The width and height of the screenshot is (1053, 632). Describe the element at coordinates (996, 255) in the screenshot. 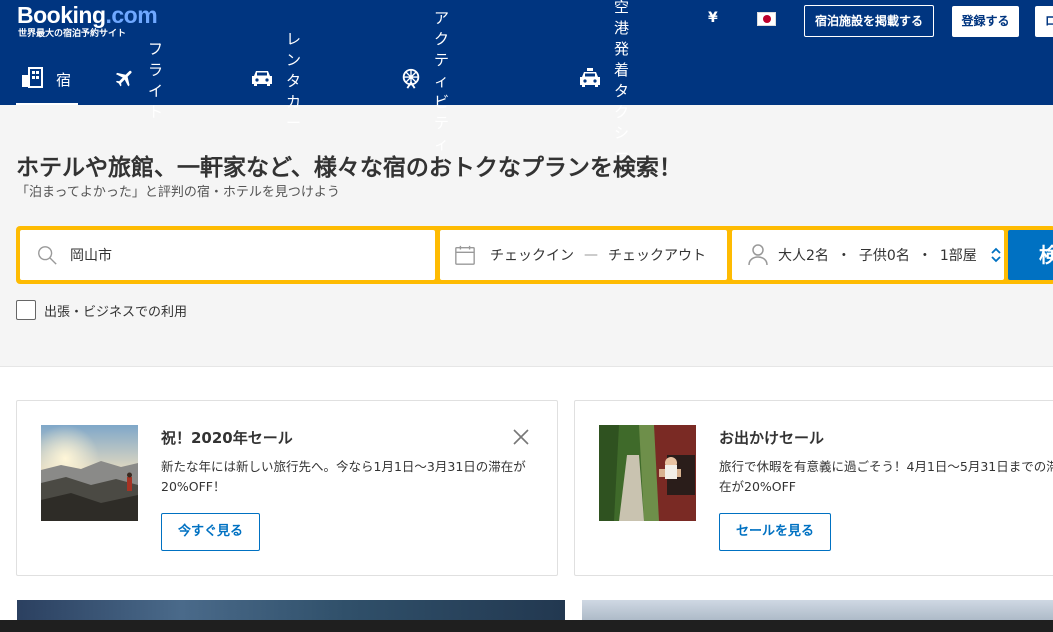

I see `chevron-updown-icon` at that location.